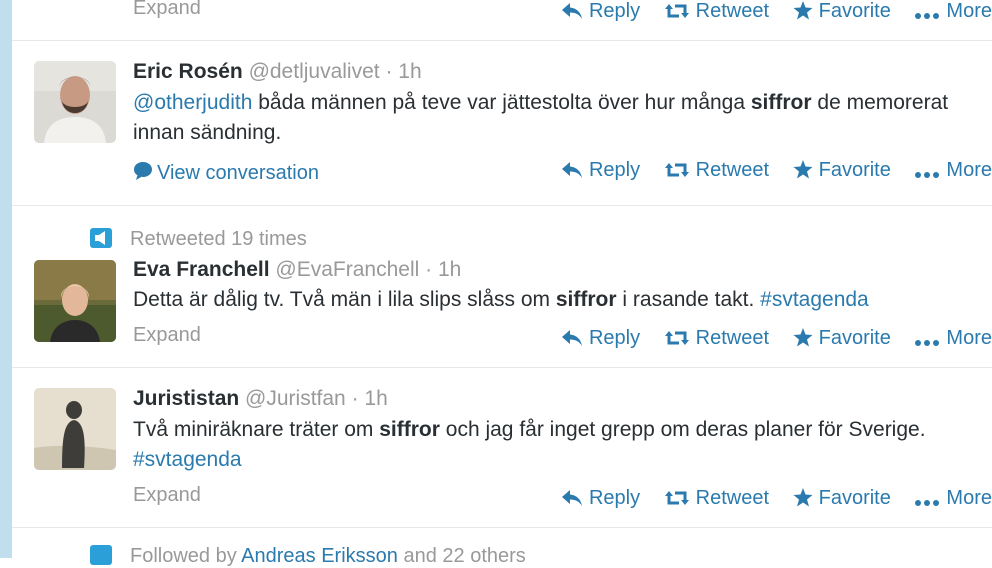 The image size is (992, 568). Describe the element at coordinates (143, 171) in the screenshot. I see `conversation-icon` at that location.